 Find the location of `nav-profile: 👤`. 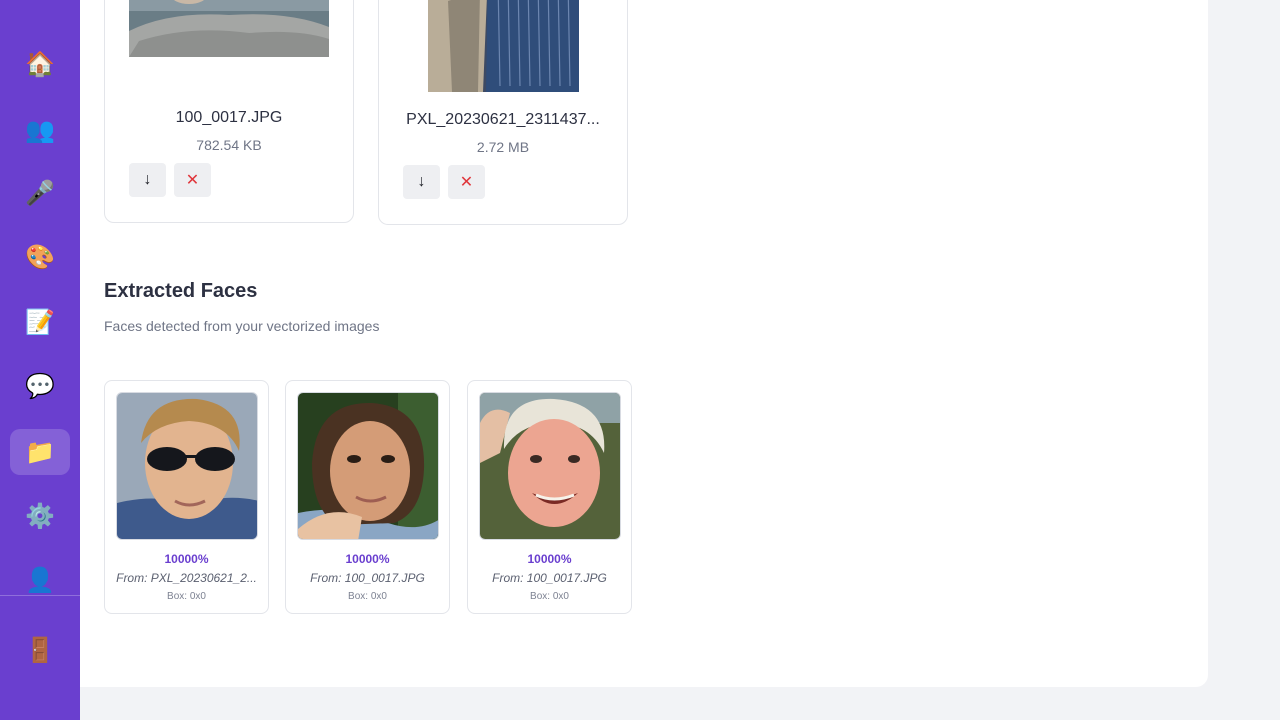

nav-profile: 👤 is located at coordinates (40, 580).